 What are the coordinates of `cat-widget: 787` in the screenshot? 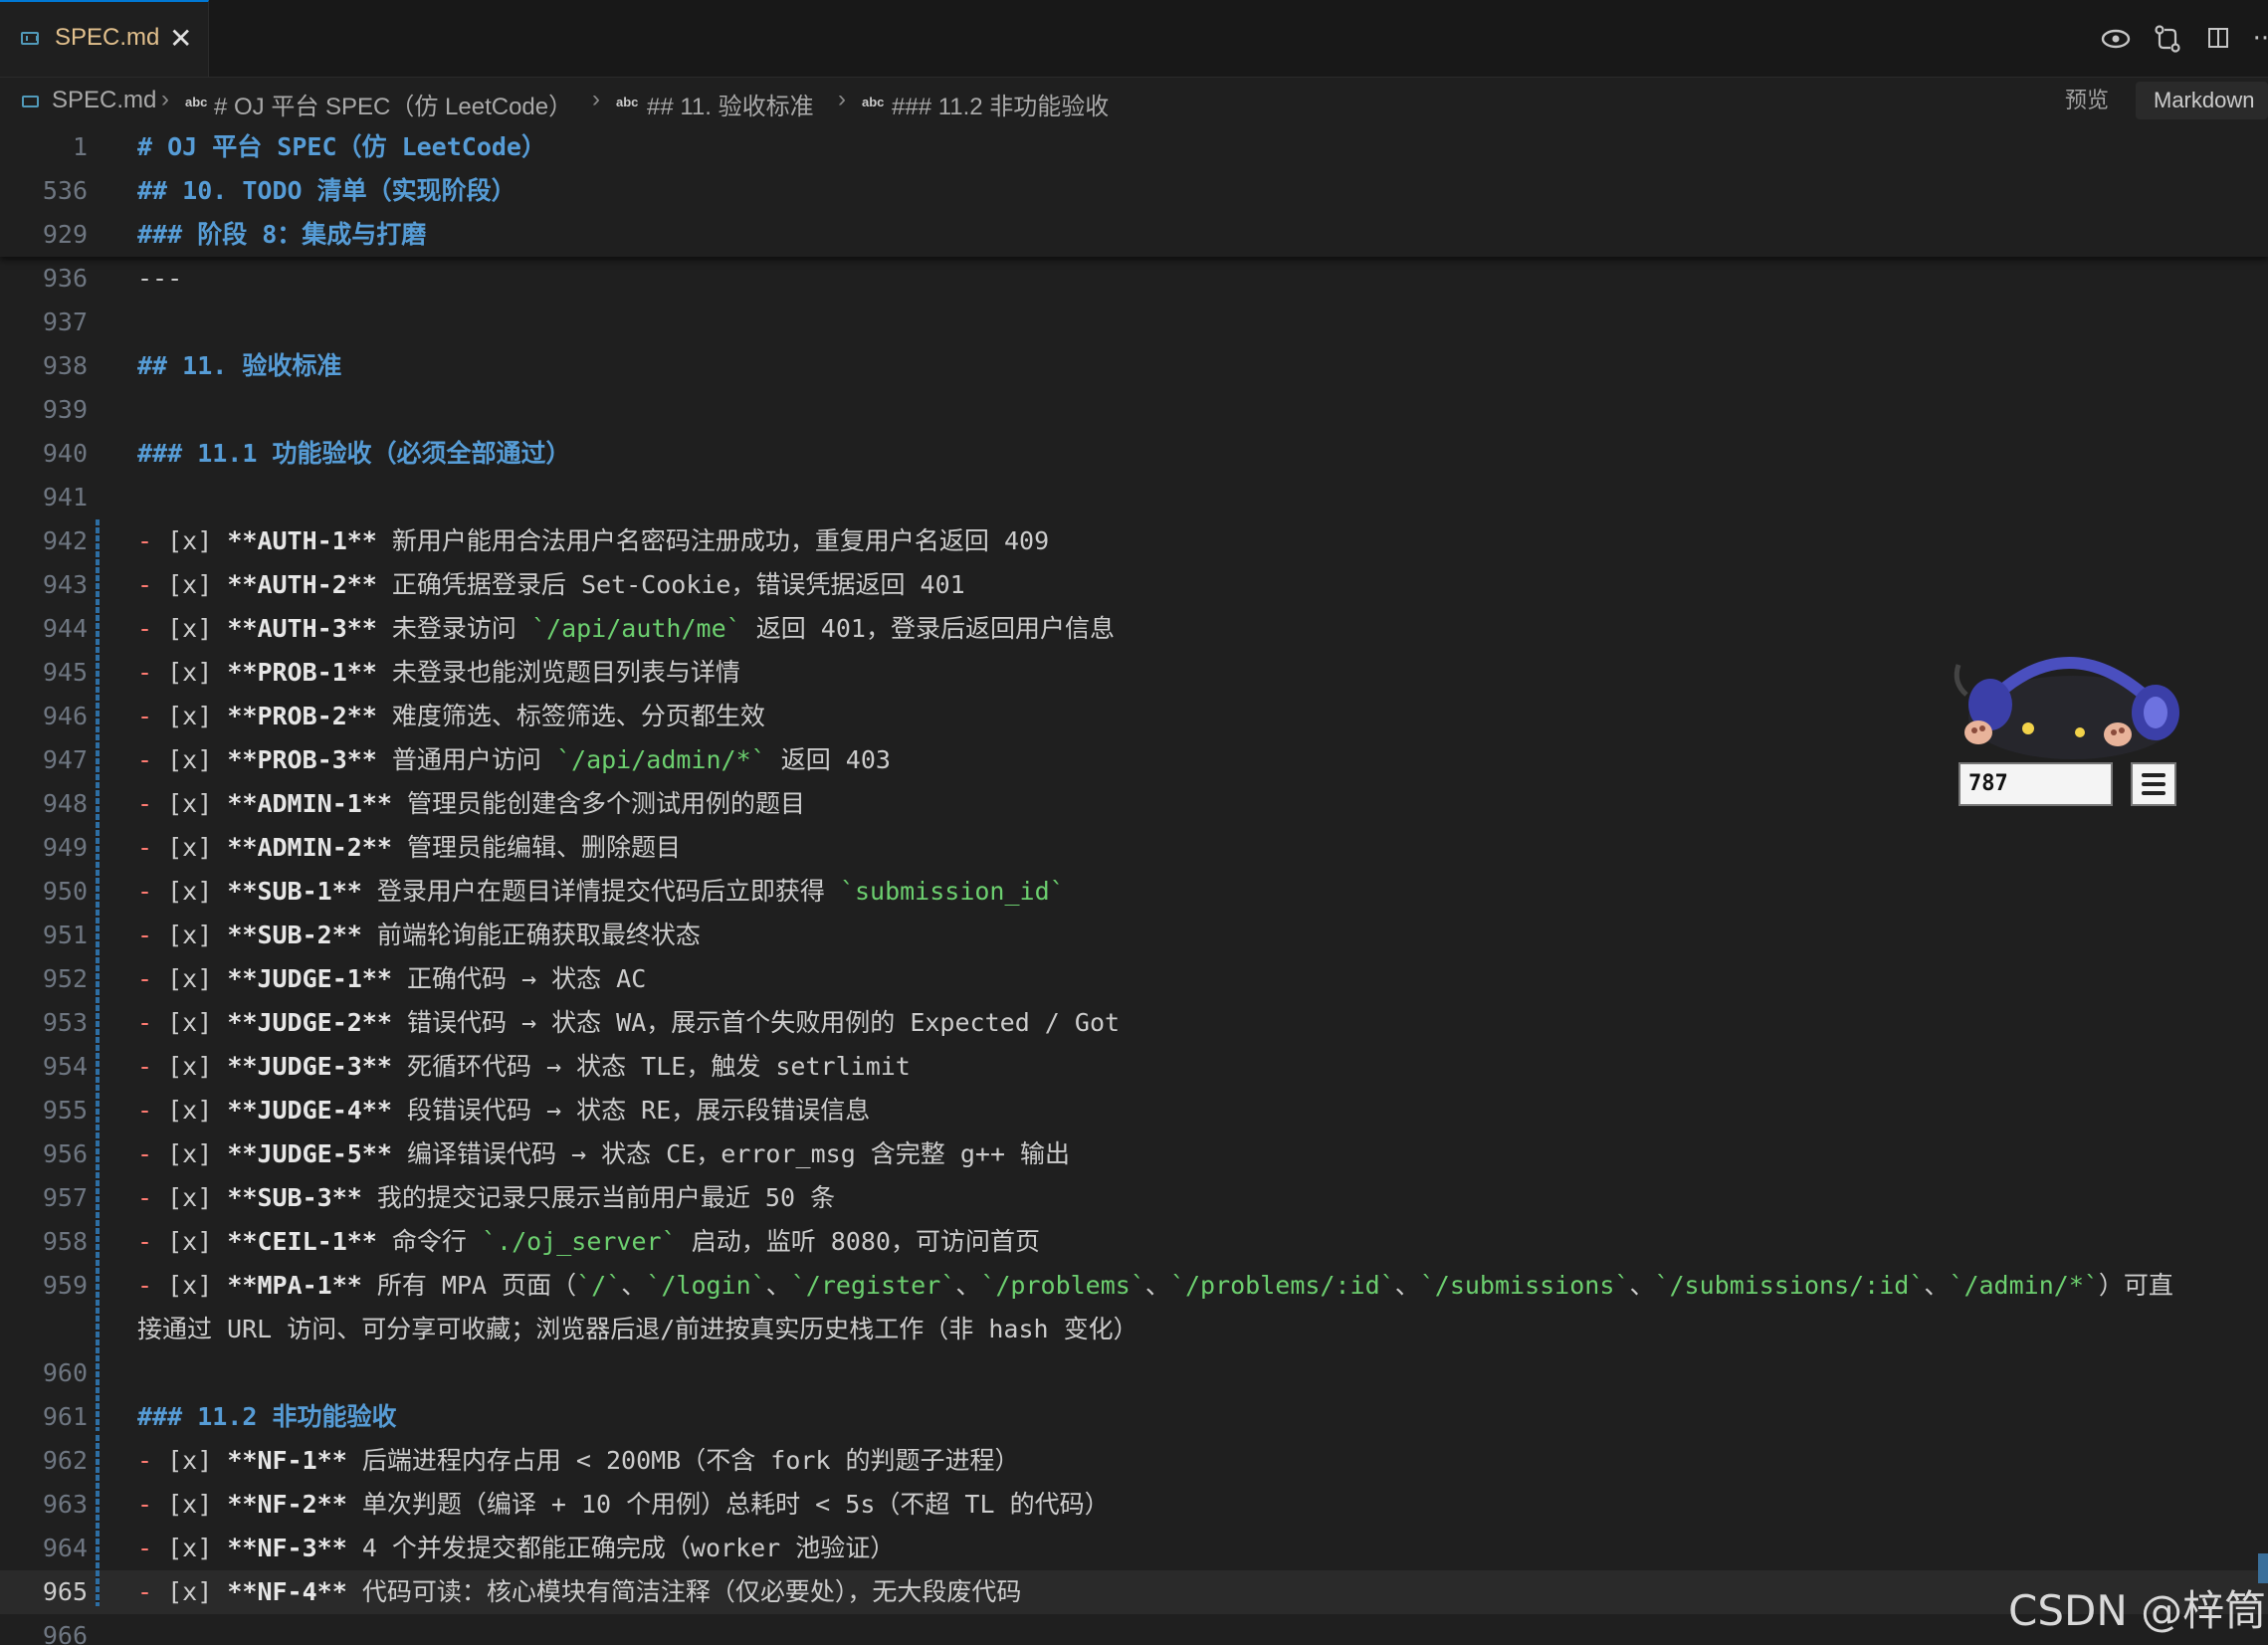 It's located at (2075, 727).